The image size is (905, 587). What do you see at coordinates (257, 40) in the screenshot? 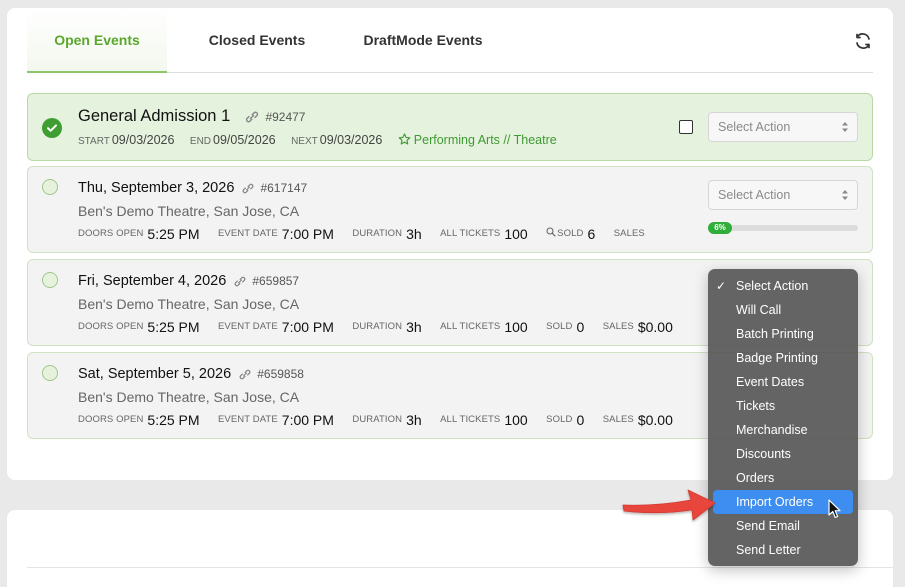
I see `tab-closed-events: Closed Events` at bounding box center [257, 40].